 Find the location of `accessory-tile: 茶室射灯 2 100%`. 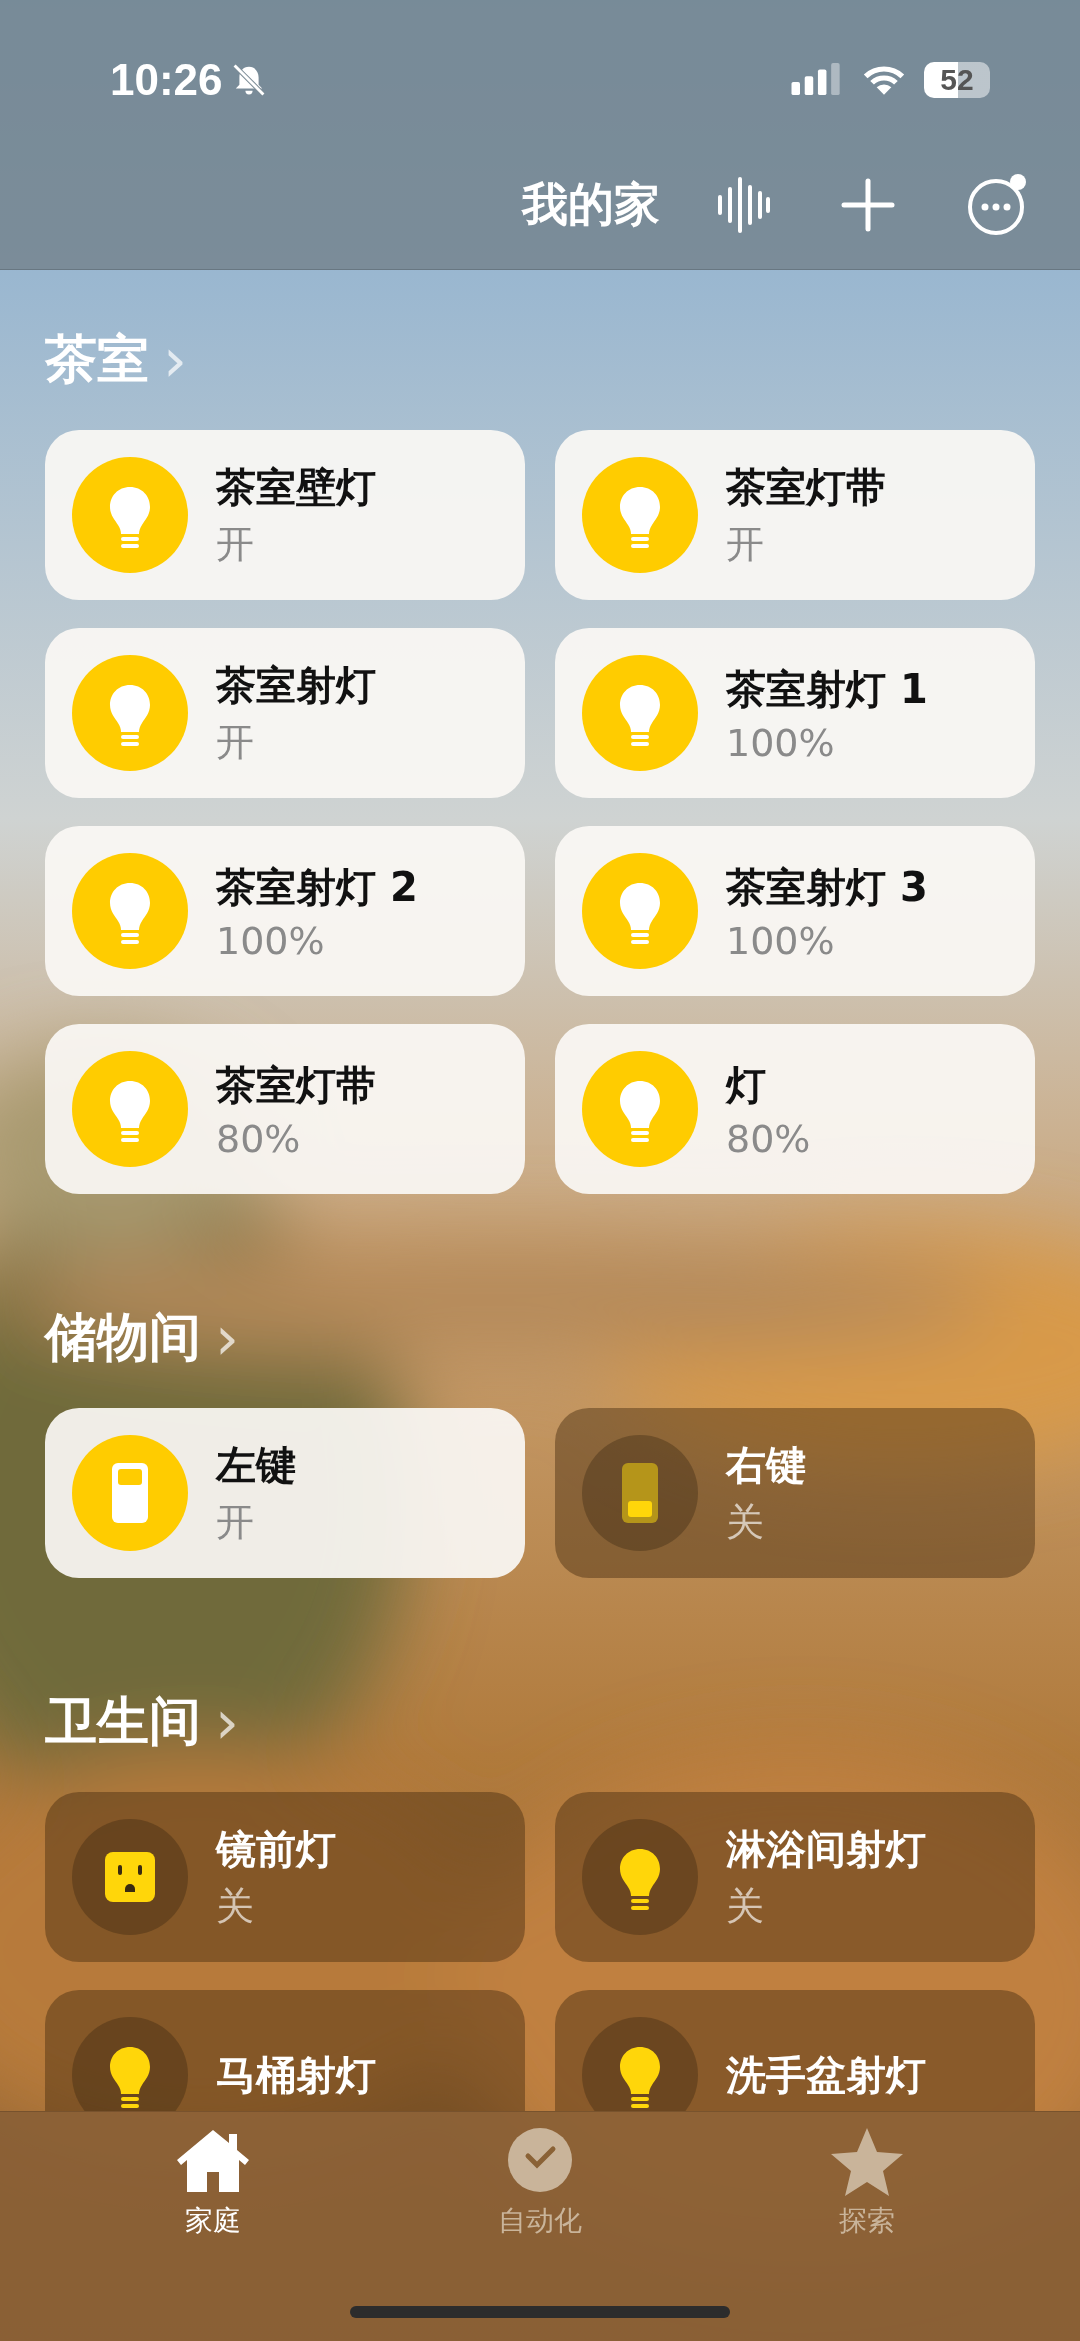

accessory-tile: 茶室射灯 2 100% is located at coordinates (285, 911).